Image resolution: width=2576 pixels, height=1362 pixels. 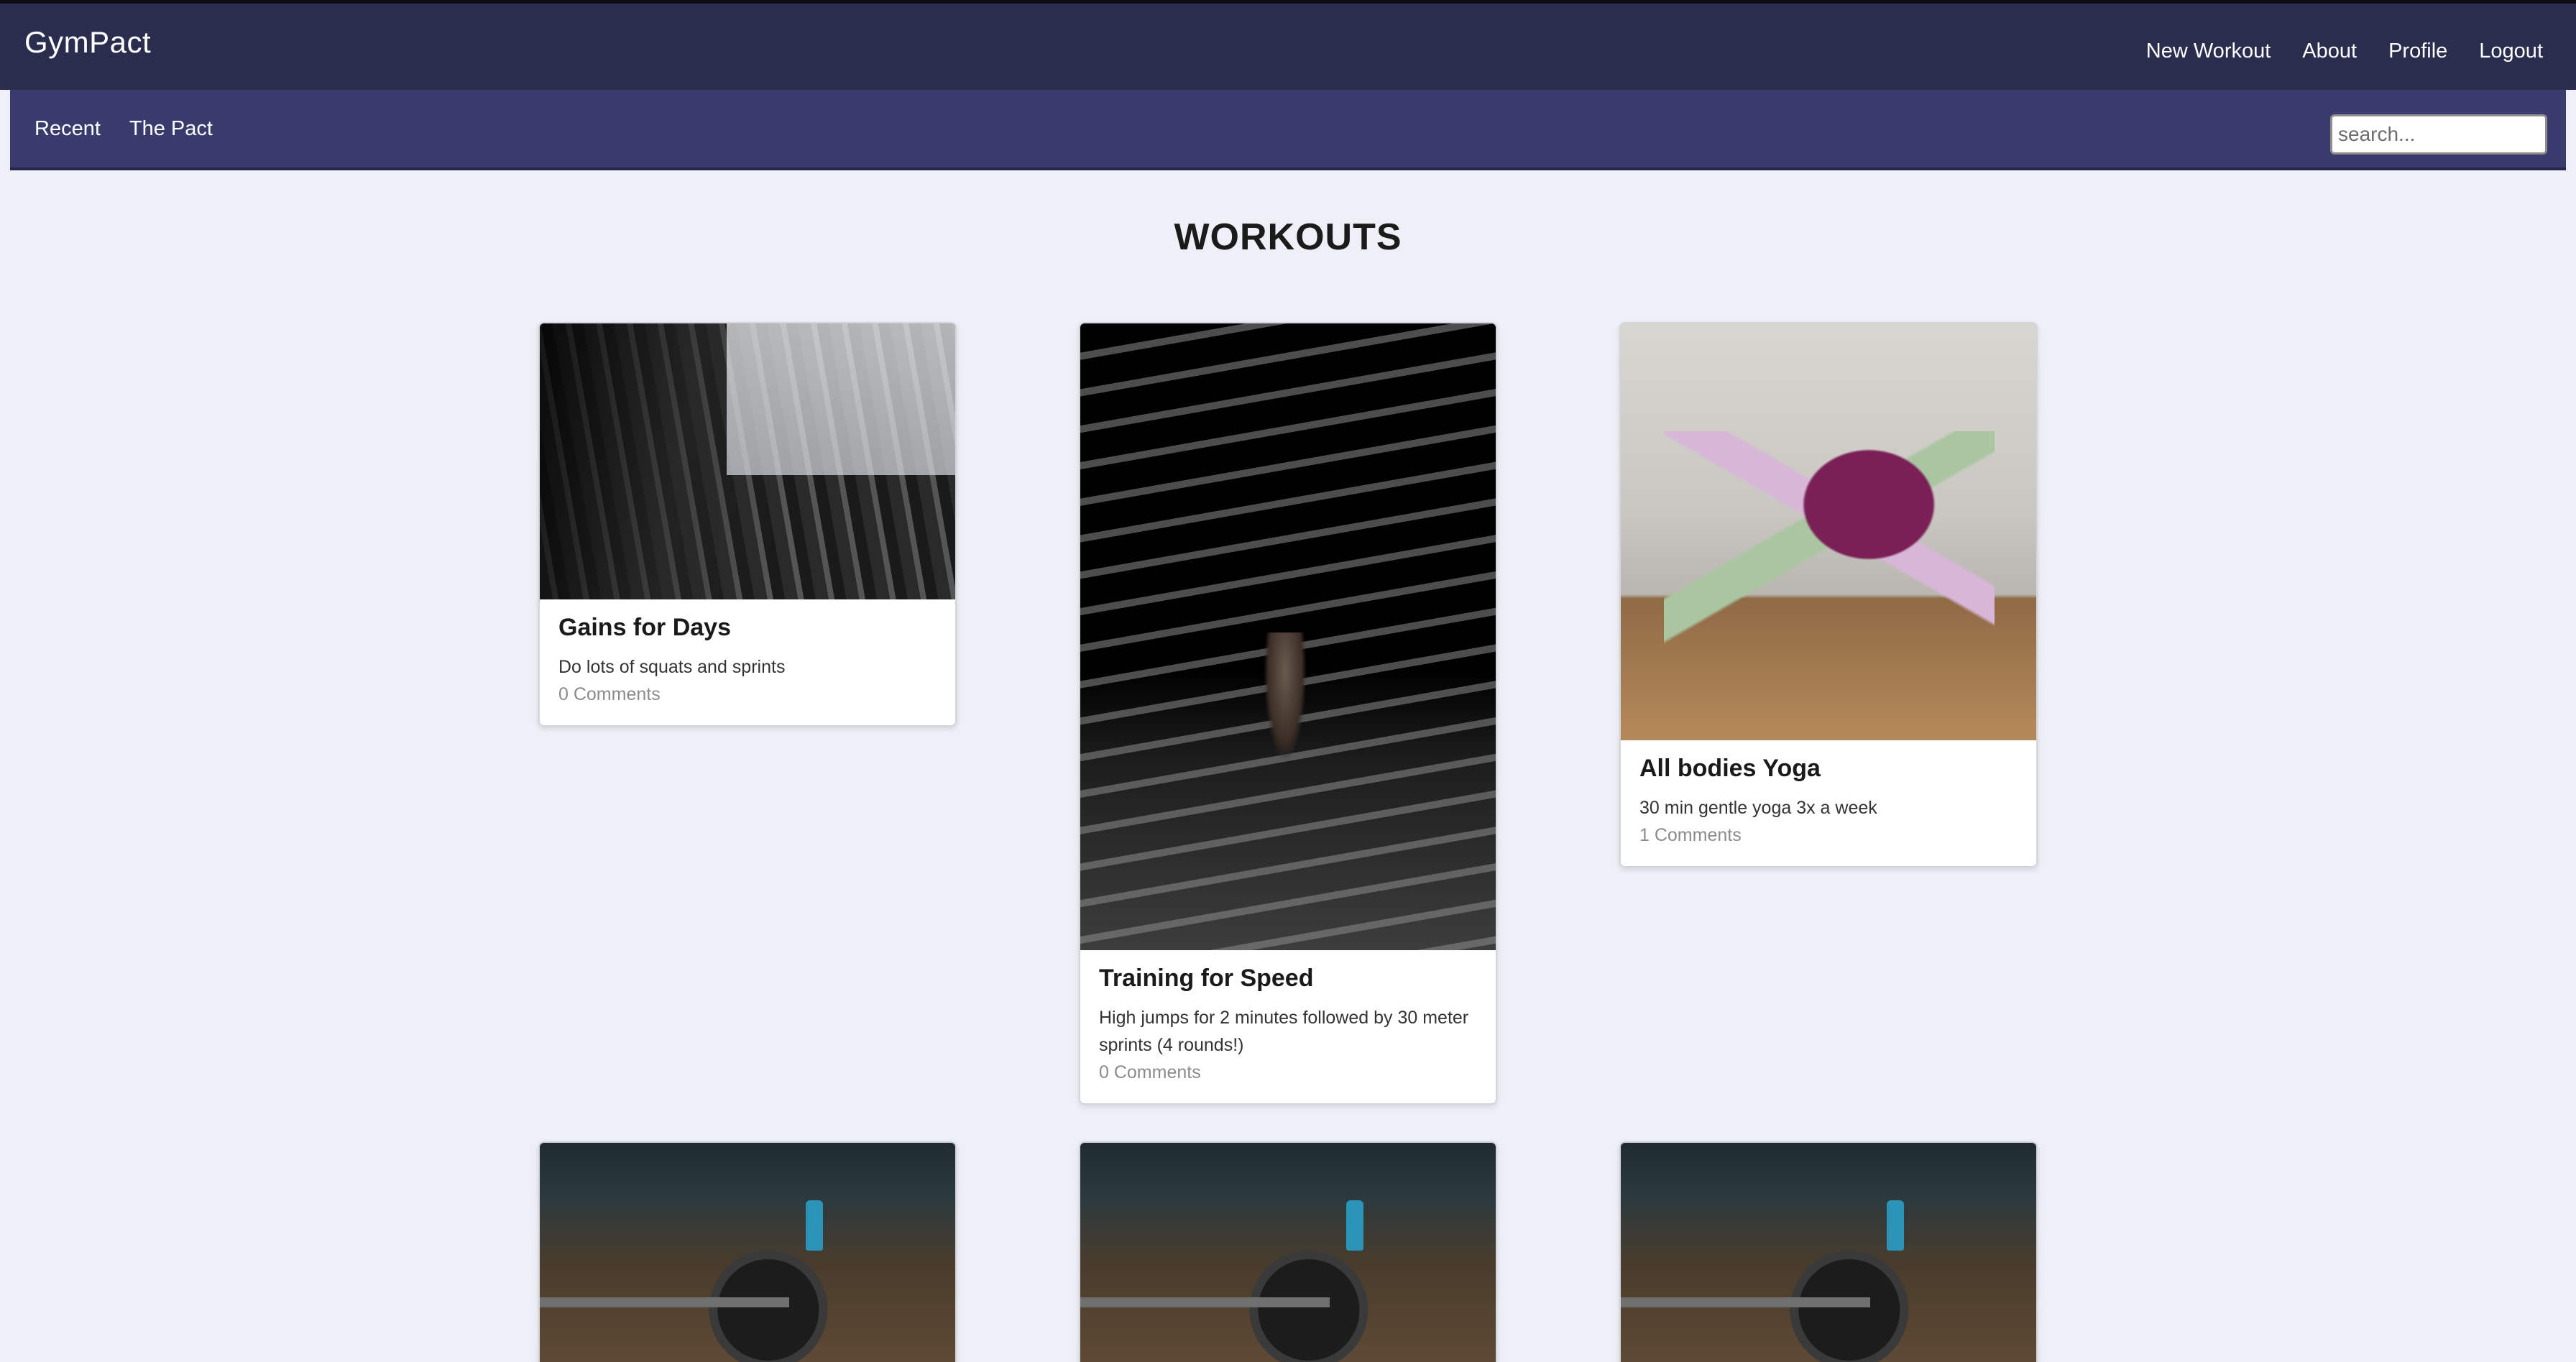 I want to click on card-title: Gains for Days, so click(x=747, y=628).